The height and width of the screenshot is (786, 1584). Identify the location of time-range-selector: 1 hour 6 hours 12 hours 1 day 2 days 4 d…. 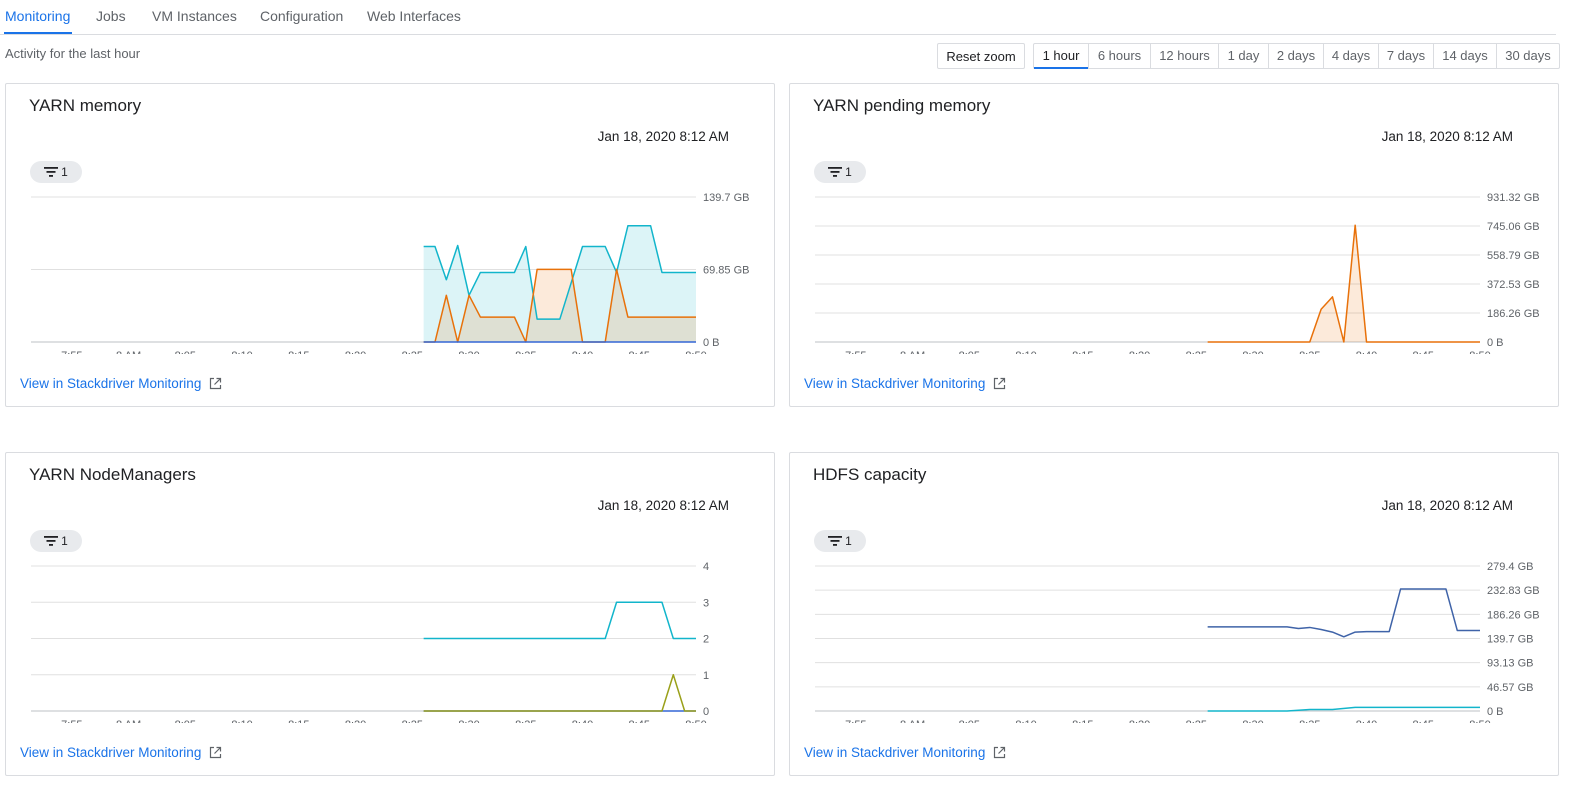
(1296, 56).